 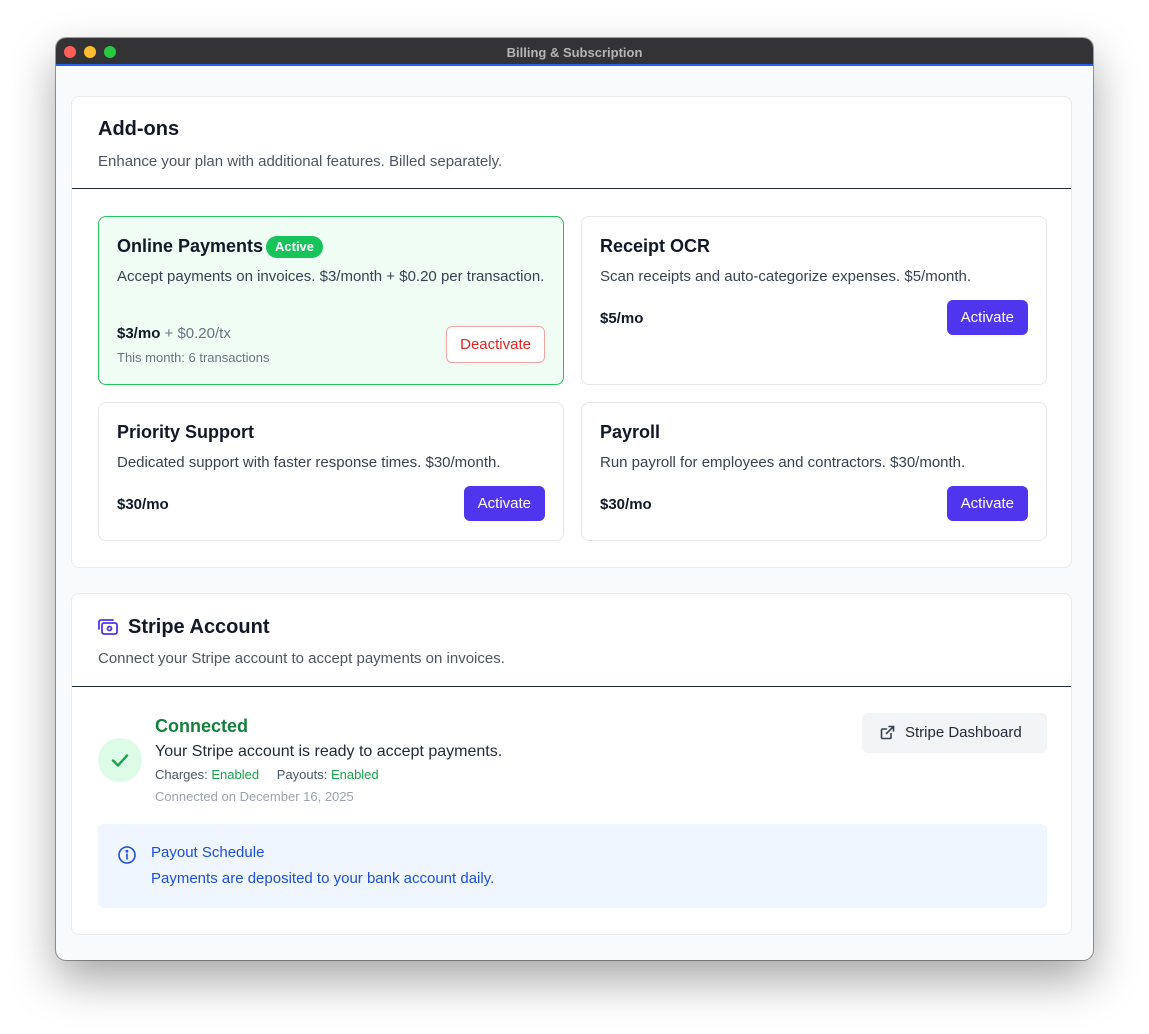 I want to click on connected-status-indicator, so click(x=120, y=760).